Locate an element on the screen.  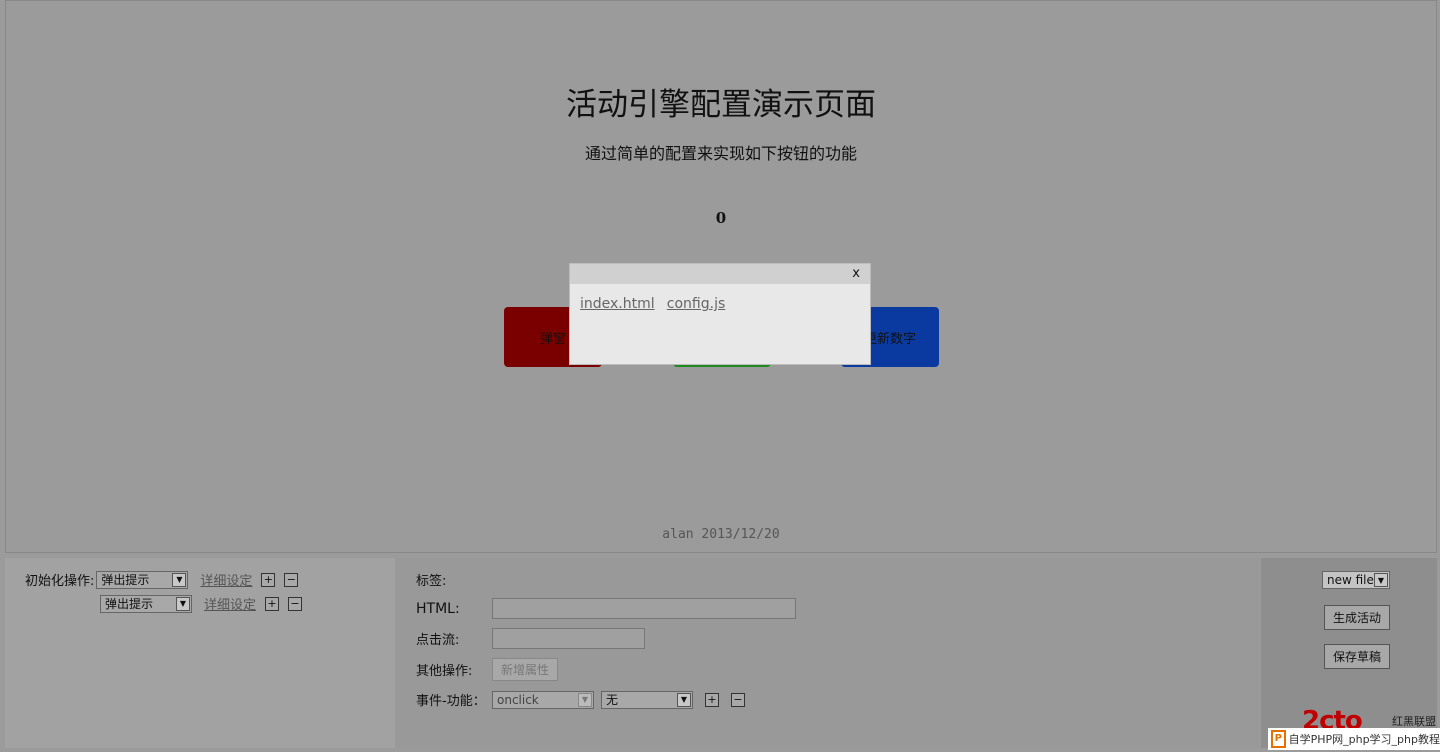
watermark-text: 自学PHP网_php学习_php教程 is located at coordinates (1364, 739).